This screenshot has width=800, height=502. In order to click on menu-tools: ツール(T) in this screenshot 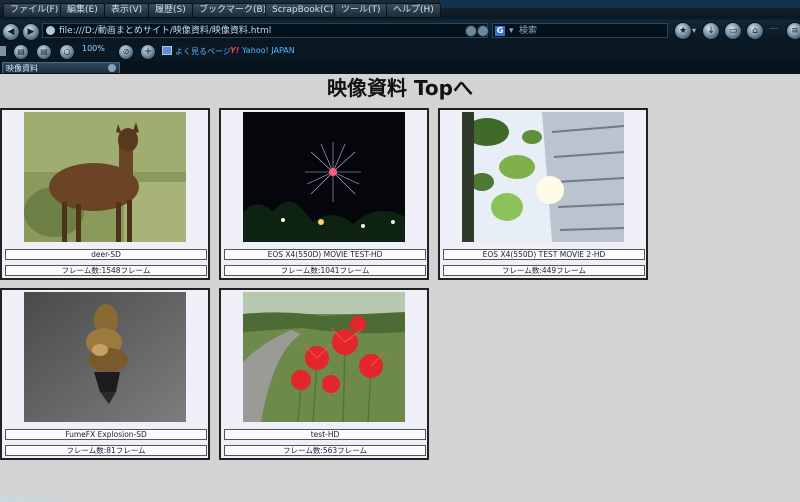, I will do `click(361, 10)`.